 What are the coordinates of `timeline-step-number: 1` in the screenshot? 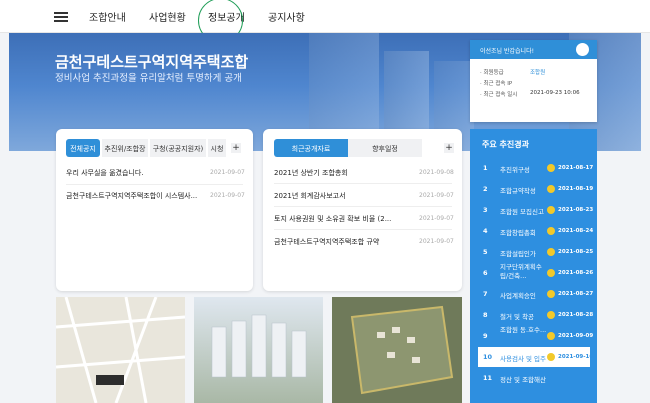 It's located at (485, 168).